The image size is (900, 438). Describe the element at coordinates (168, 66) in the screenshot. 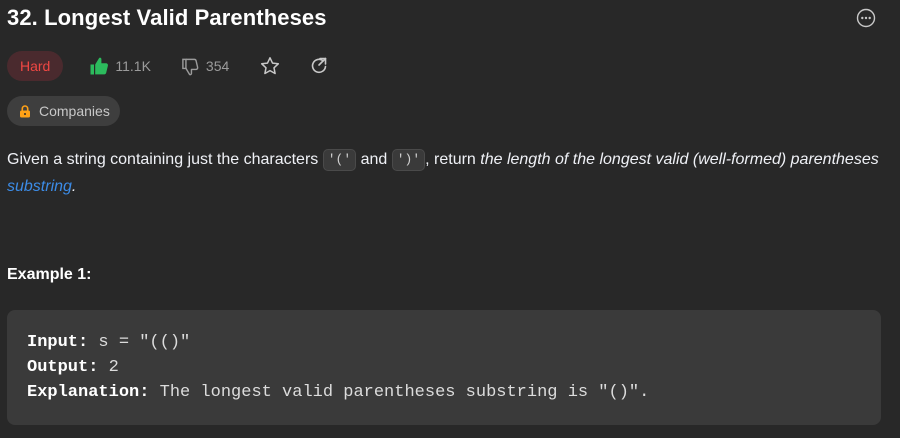

I see `problem-meta-row: Hard 11.1K 354` at that location.